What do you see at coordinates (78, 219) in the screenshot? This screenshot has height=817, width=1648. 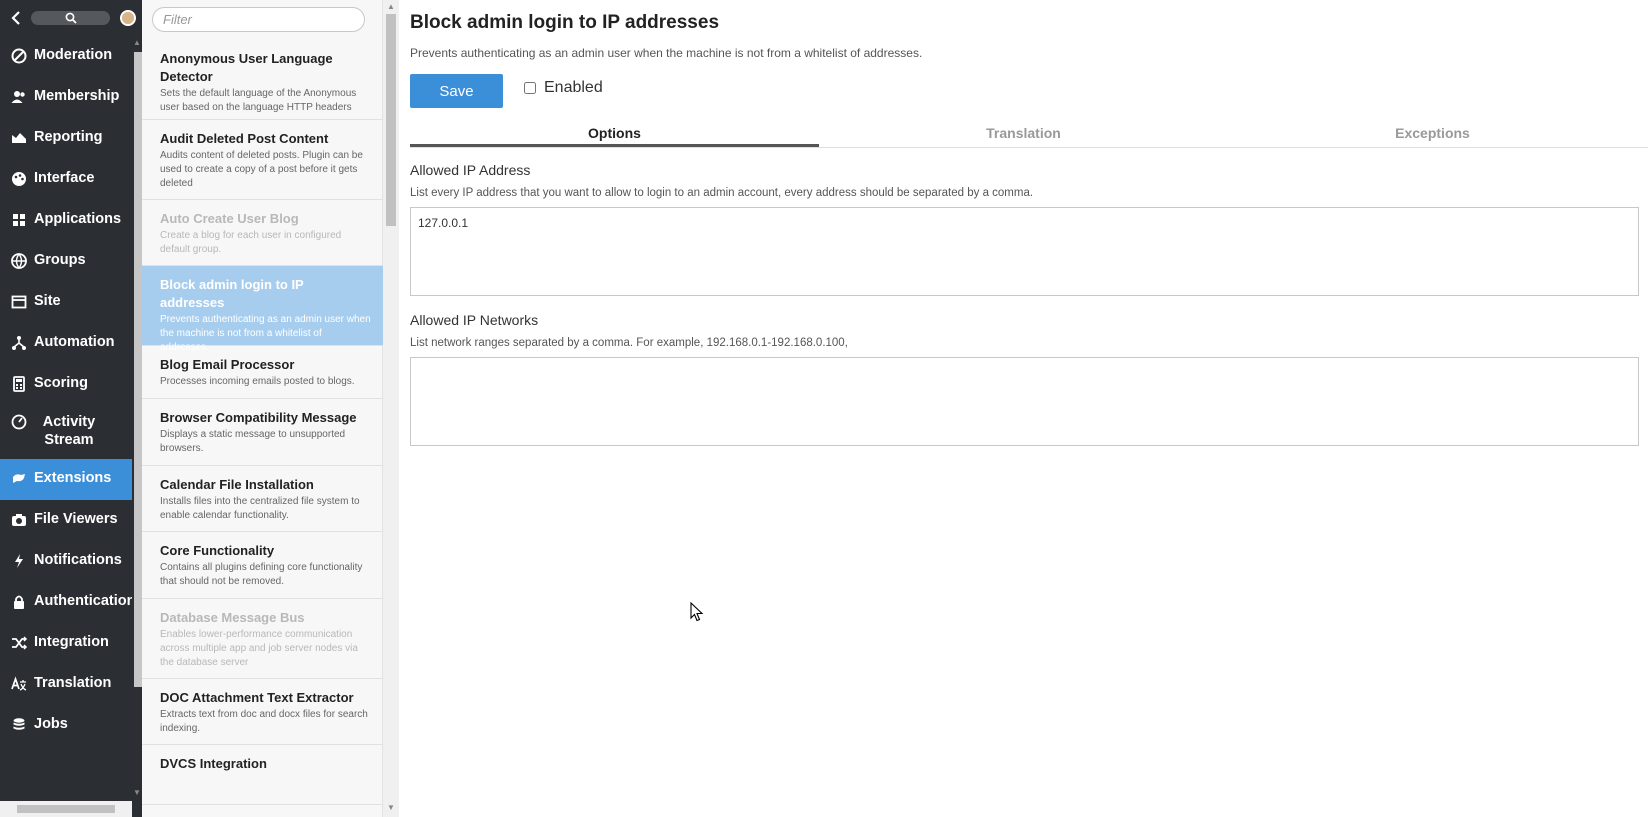 I see `nav-item-label: Applications` at bounding box center [78, 219].